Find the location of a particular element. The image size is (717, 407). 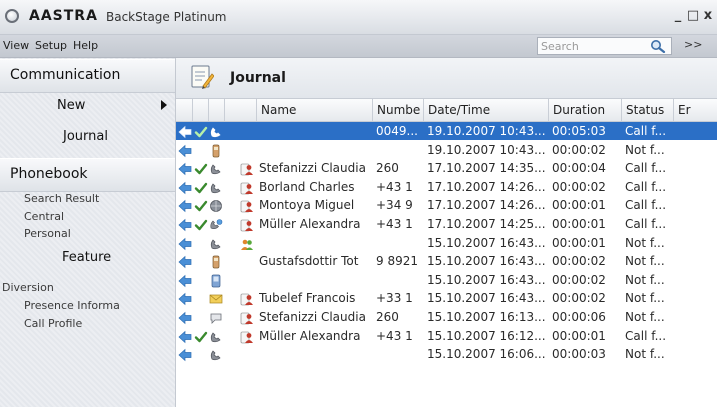

cell-number: 9 8921 is located at coordinates (397, 261).